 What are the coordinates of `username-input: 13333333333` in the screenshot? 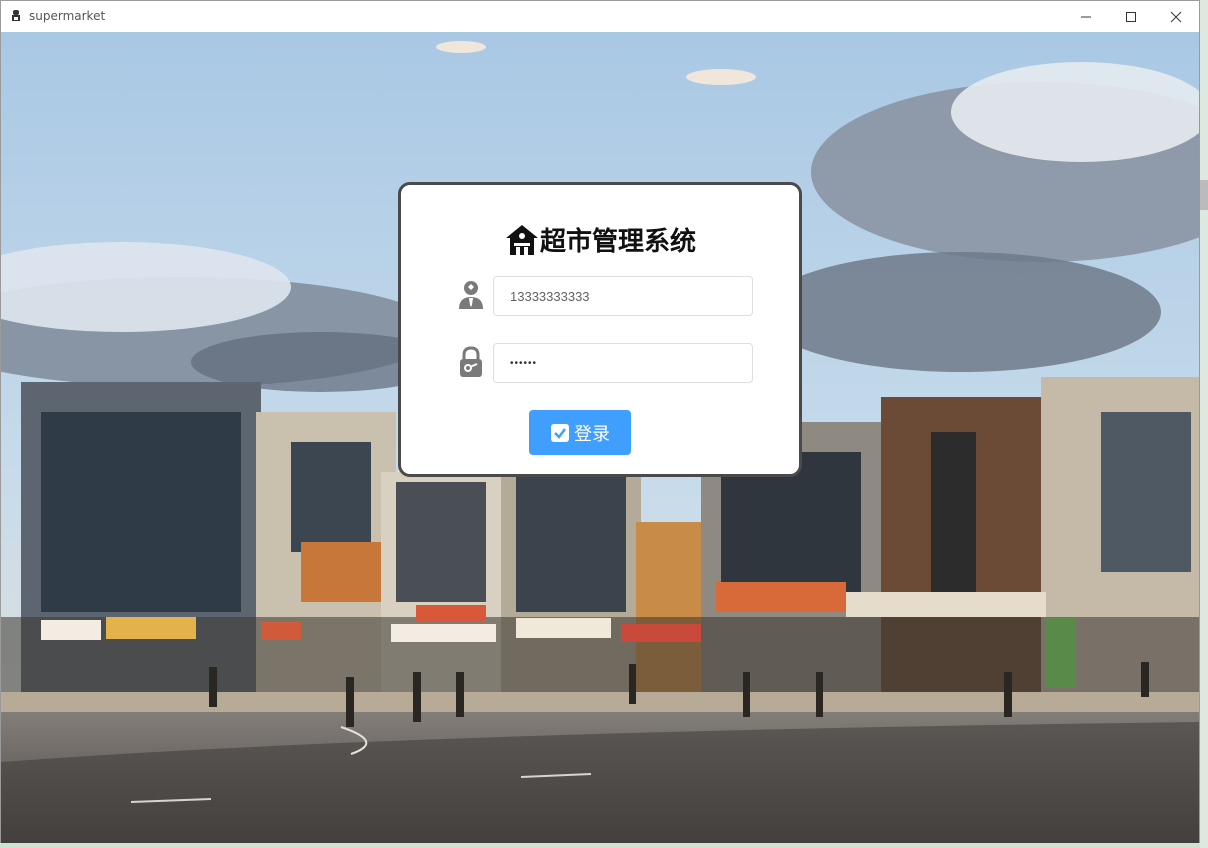 It's located at (623, 296).